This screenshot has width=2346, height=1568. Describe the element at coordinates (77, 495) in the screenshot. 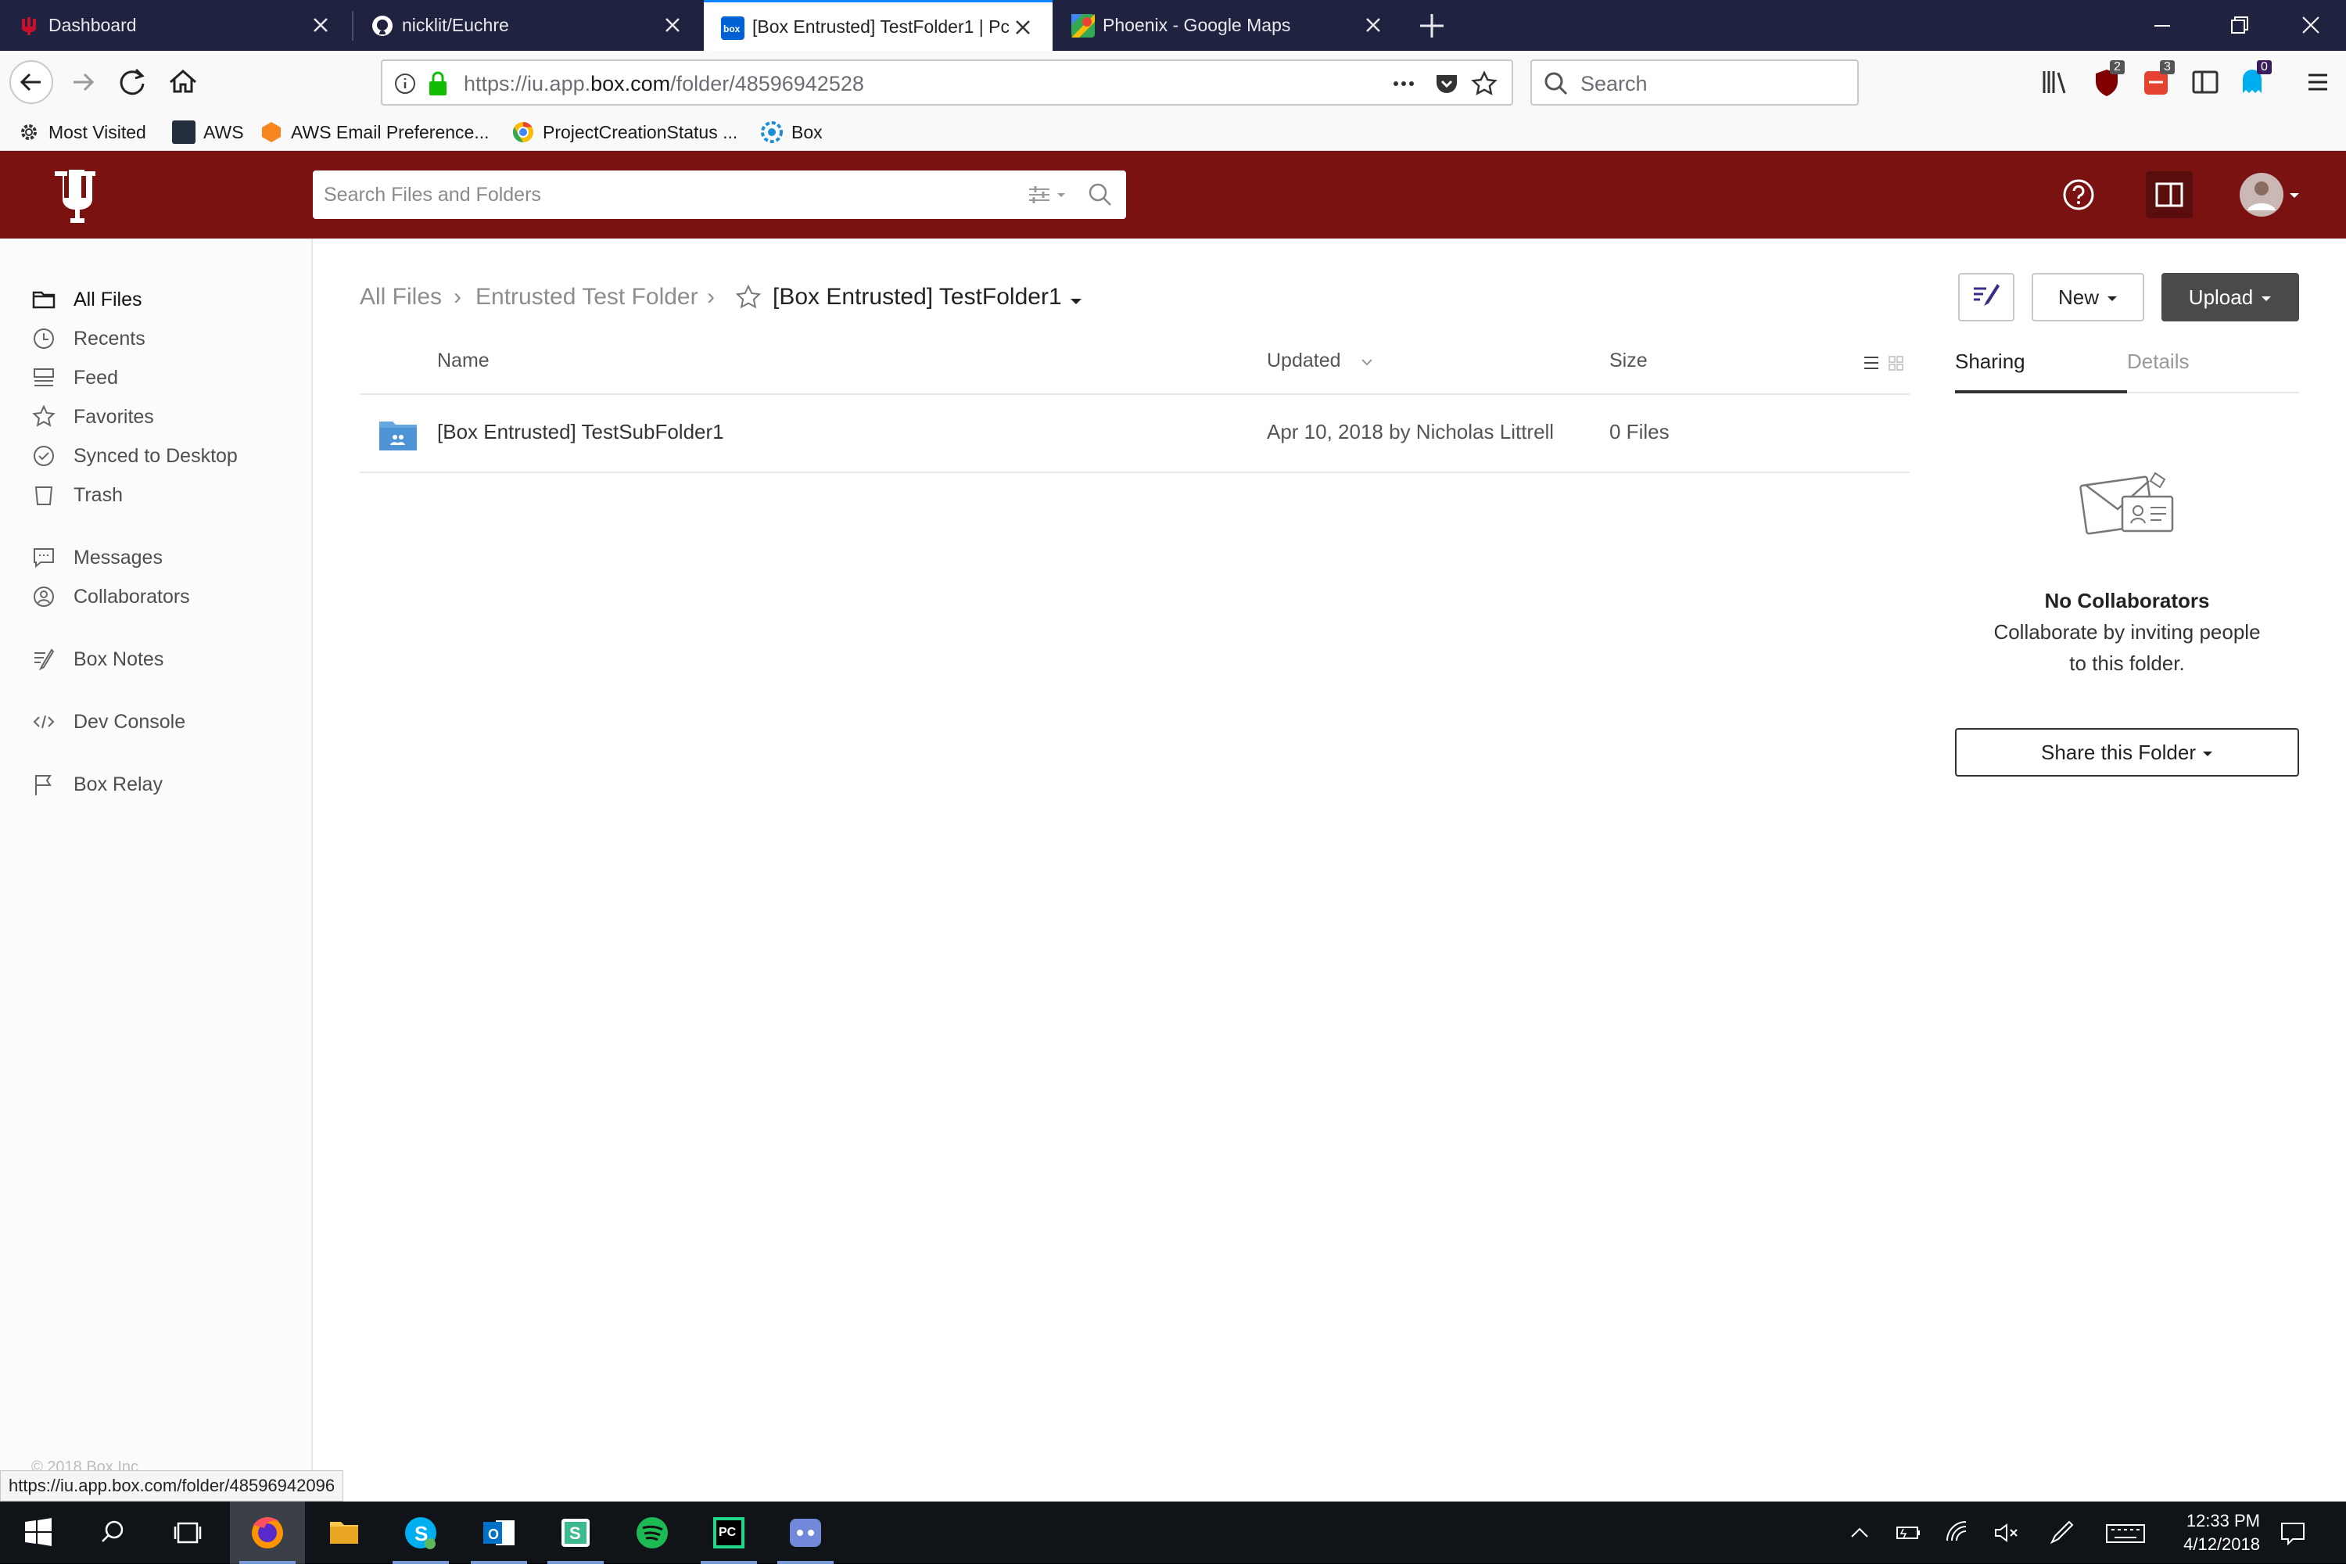

I see `sidebar-item-trash: Trash` at that location.